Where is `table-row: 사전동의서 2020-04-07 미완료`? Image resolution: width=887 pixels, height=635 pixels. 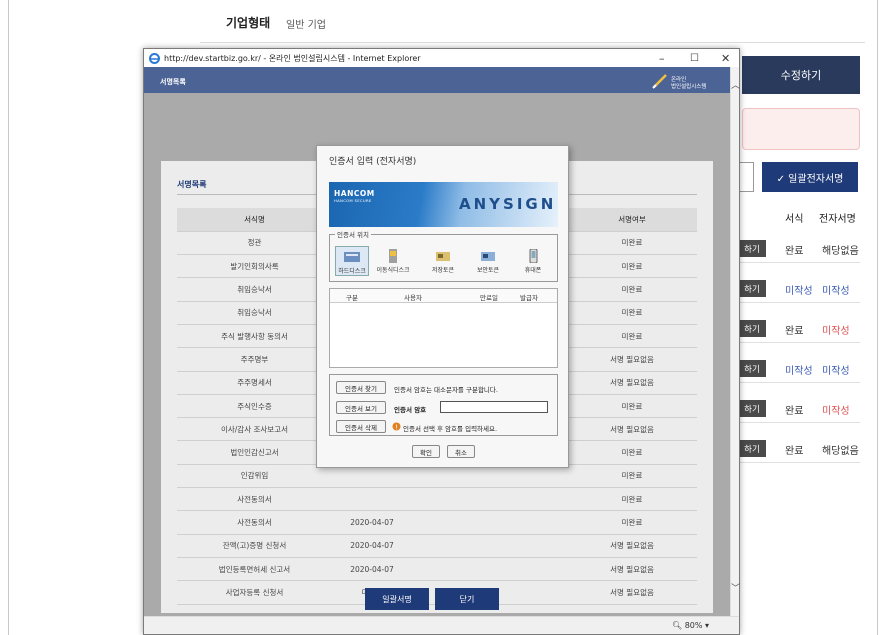 table-row: 사전동의서 2020-04-07 미완료 is located at coordinates (437, 522).